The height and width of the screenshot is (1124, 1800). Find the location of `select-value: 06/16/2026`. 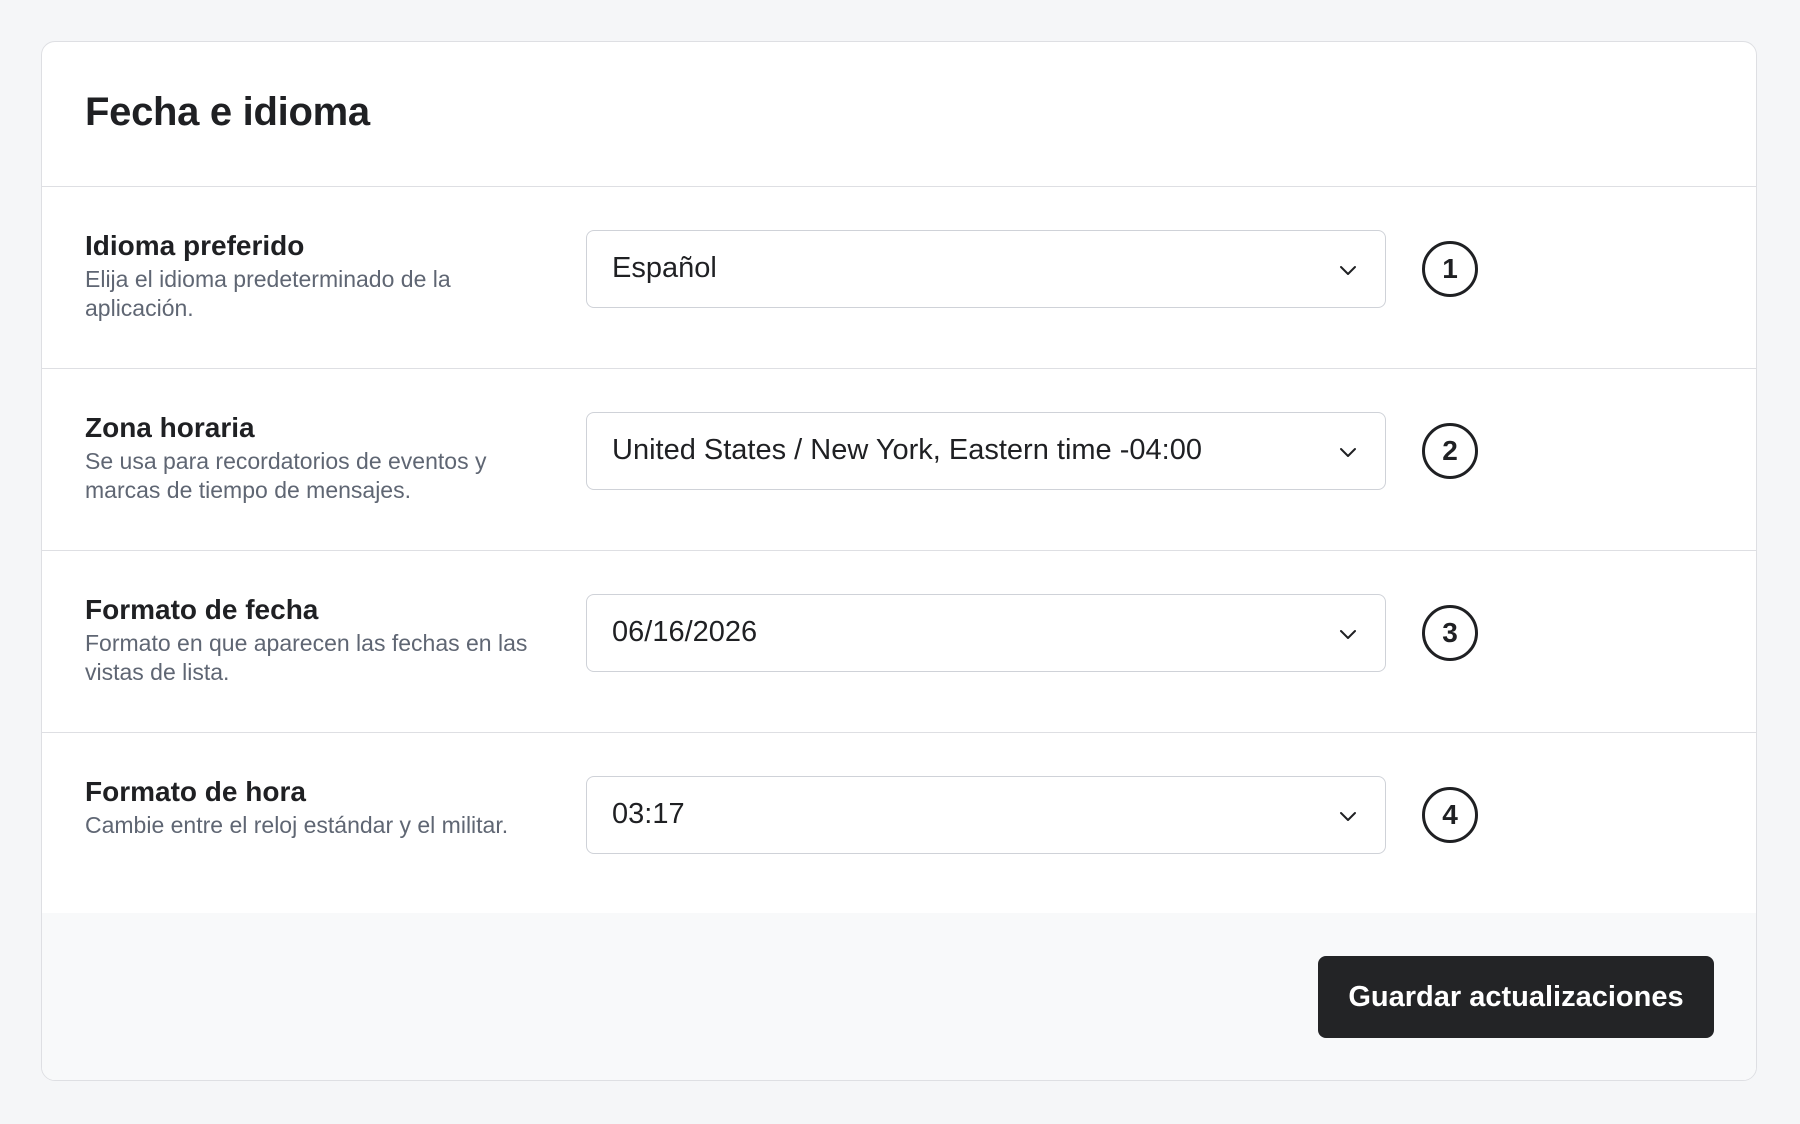

select-value: 06/16/2026 is located at coordinates (685, 632).